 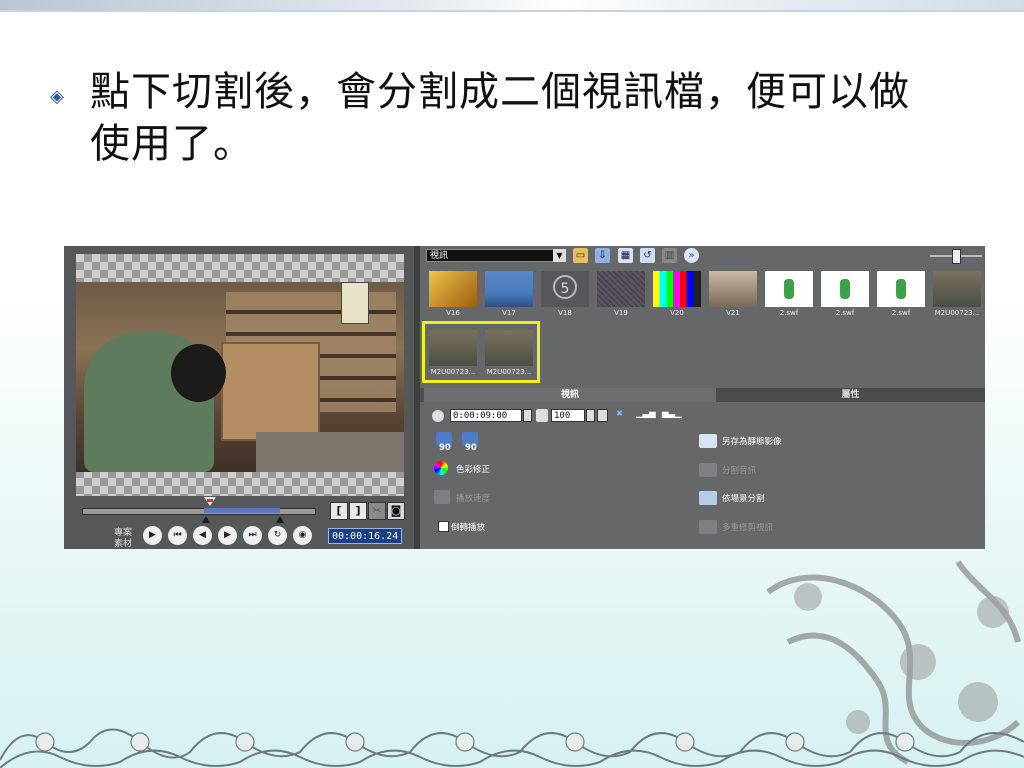 What do you see at coordinates (280, 519) in the screenshot?
I see `trim-end-handle` at bounding box center [280, 519].